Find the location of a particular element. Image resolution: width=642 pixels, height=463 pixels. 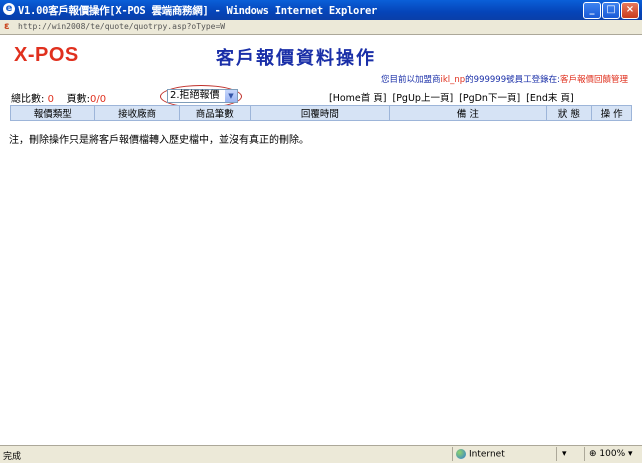

next-page-link: [PgDn下一頁] is located at coordinates (489, 98).